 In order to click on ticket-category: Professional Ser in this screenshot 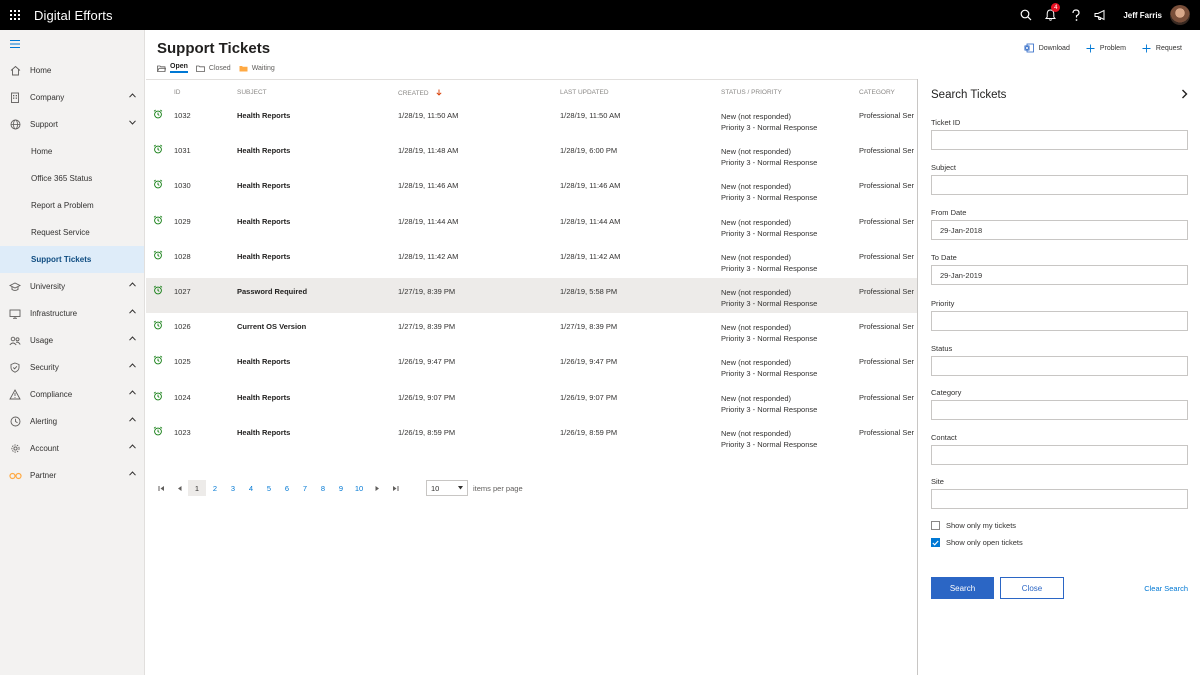, I will do `click(887, 432)`.